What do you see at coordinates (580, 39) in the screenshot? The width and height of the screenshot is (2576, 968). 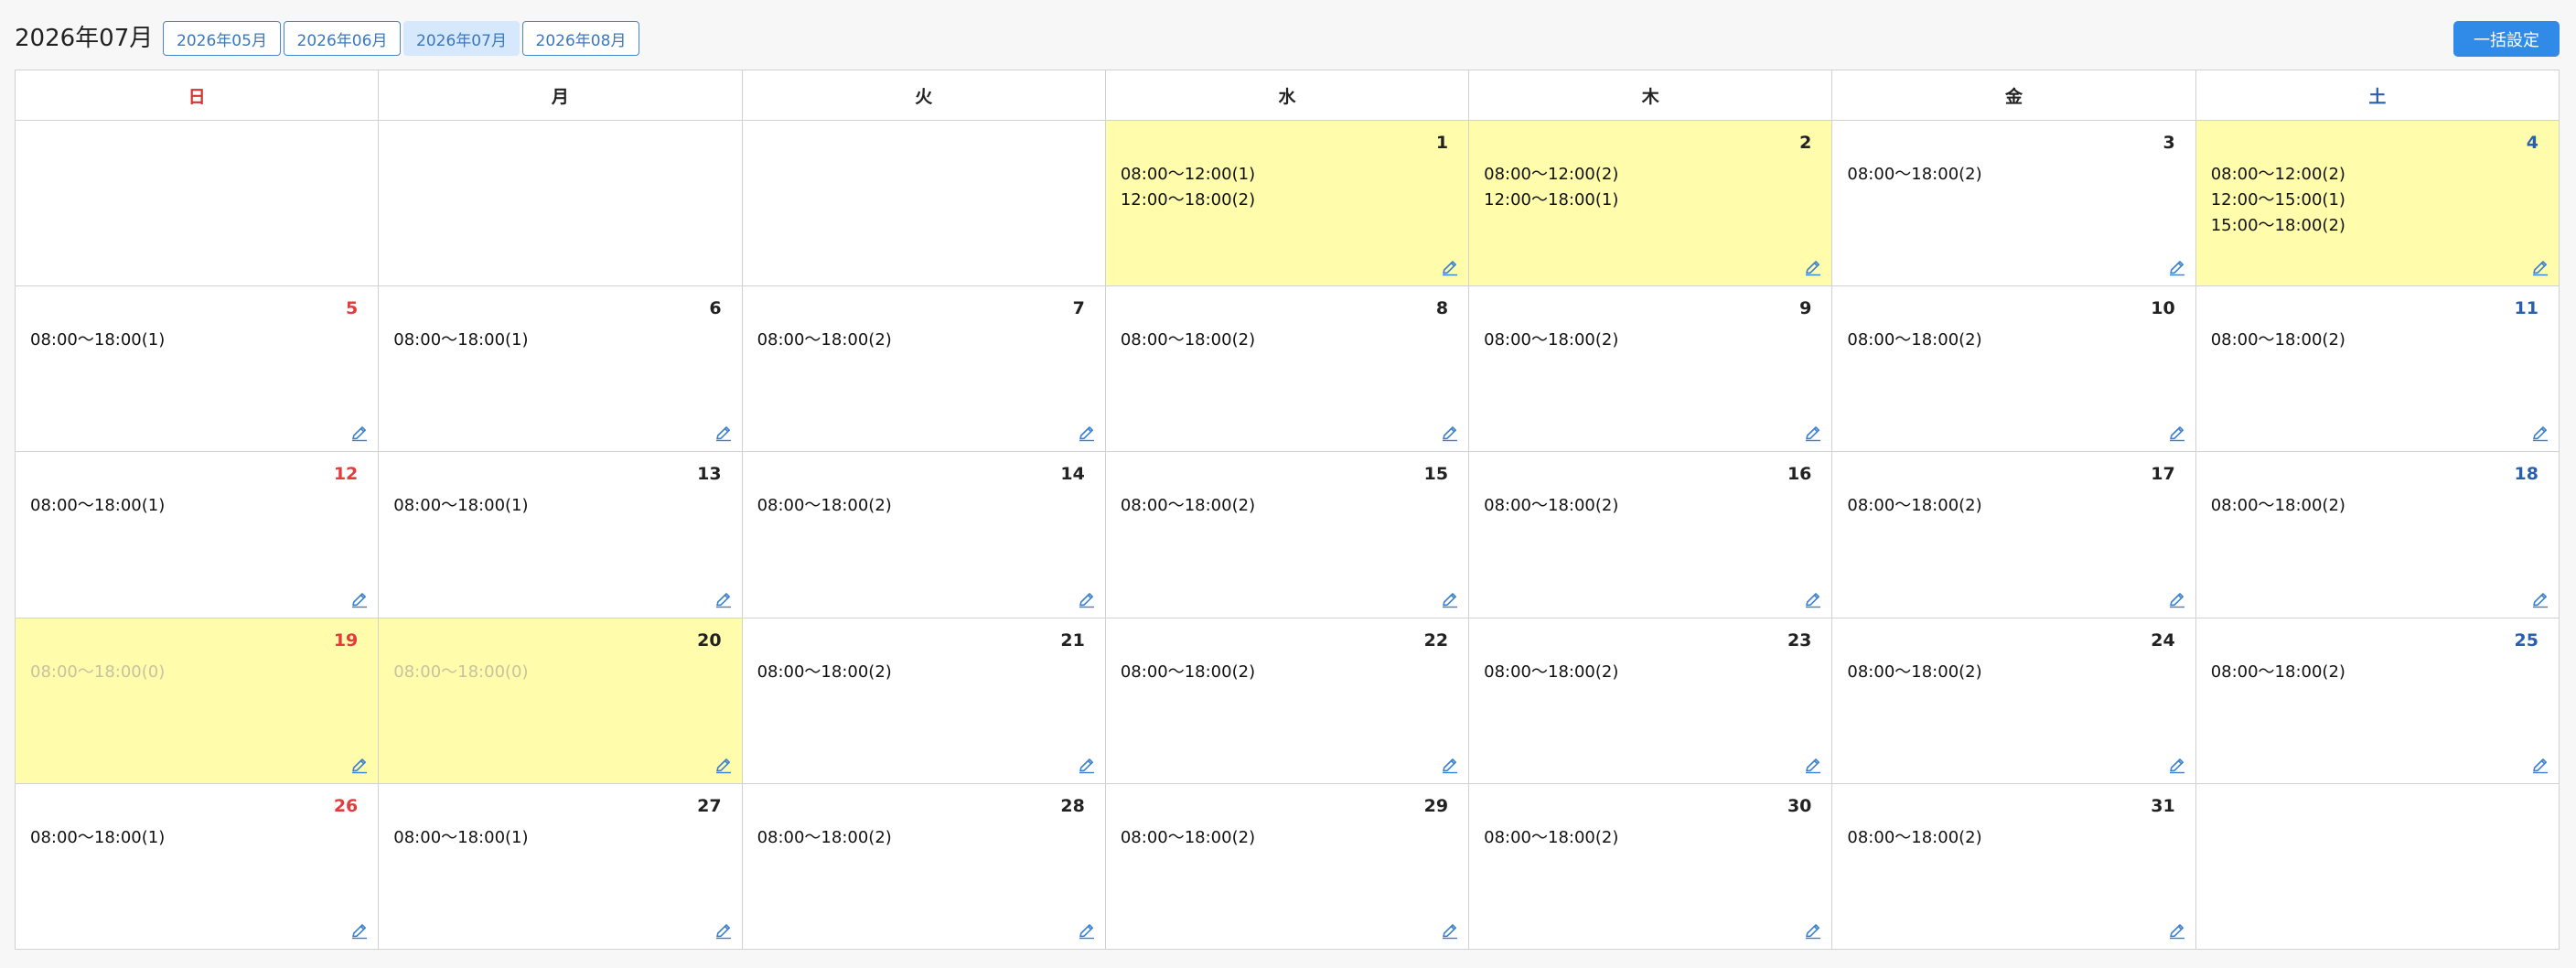 I see `month-button-2026-08: 2026年08月` at bounding box center [580, 39].